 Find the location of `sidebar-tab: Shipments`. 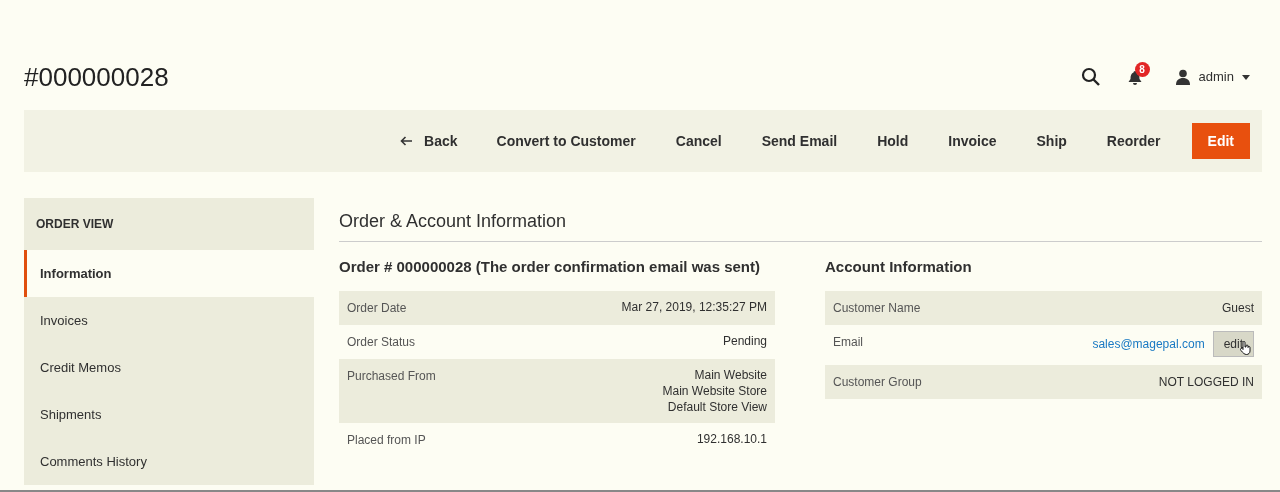

sidebar-tab: Shipments is located at coordinates (169, 414).